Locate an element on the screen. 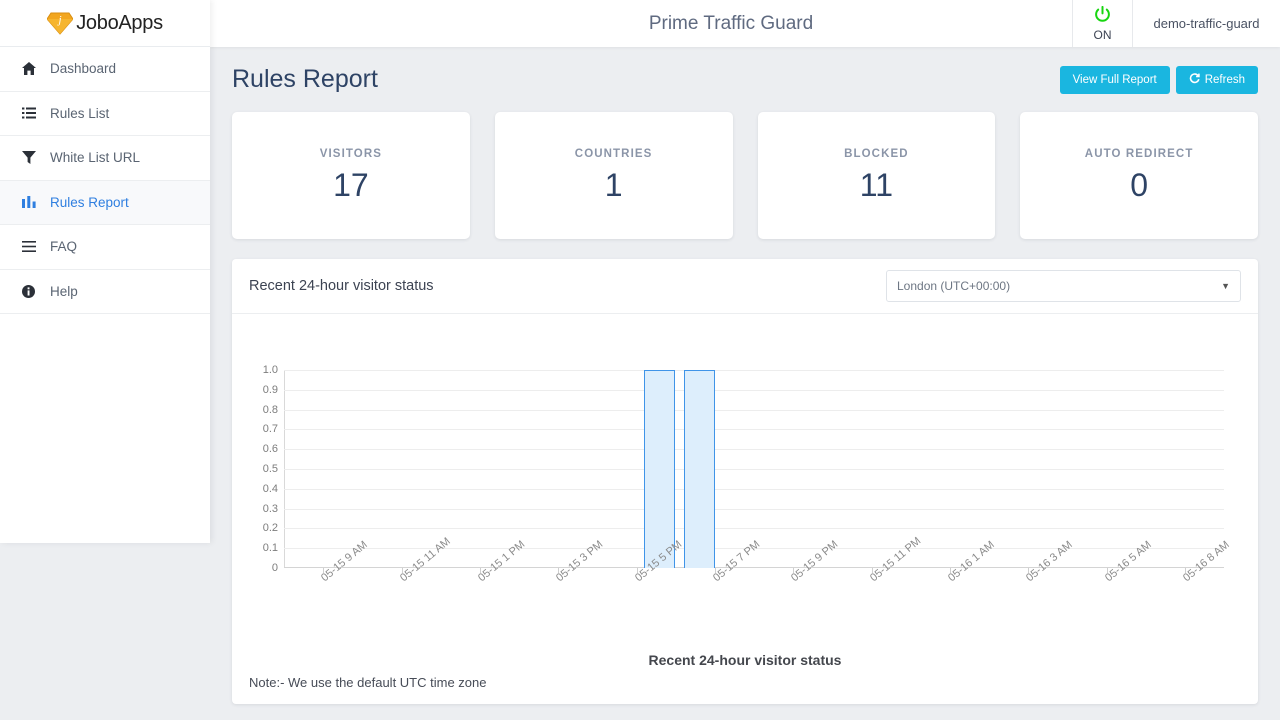 This screenshot has width=1280, height=720. sidebar-item-white-list-url: White List URL is located at coordinates (105, 158).